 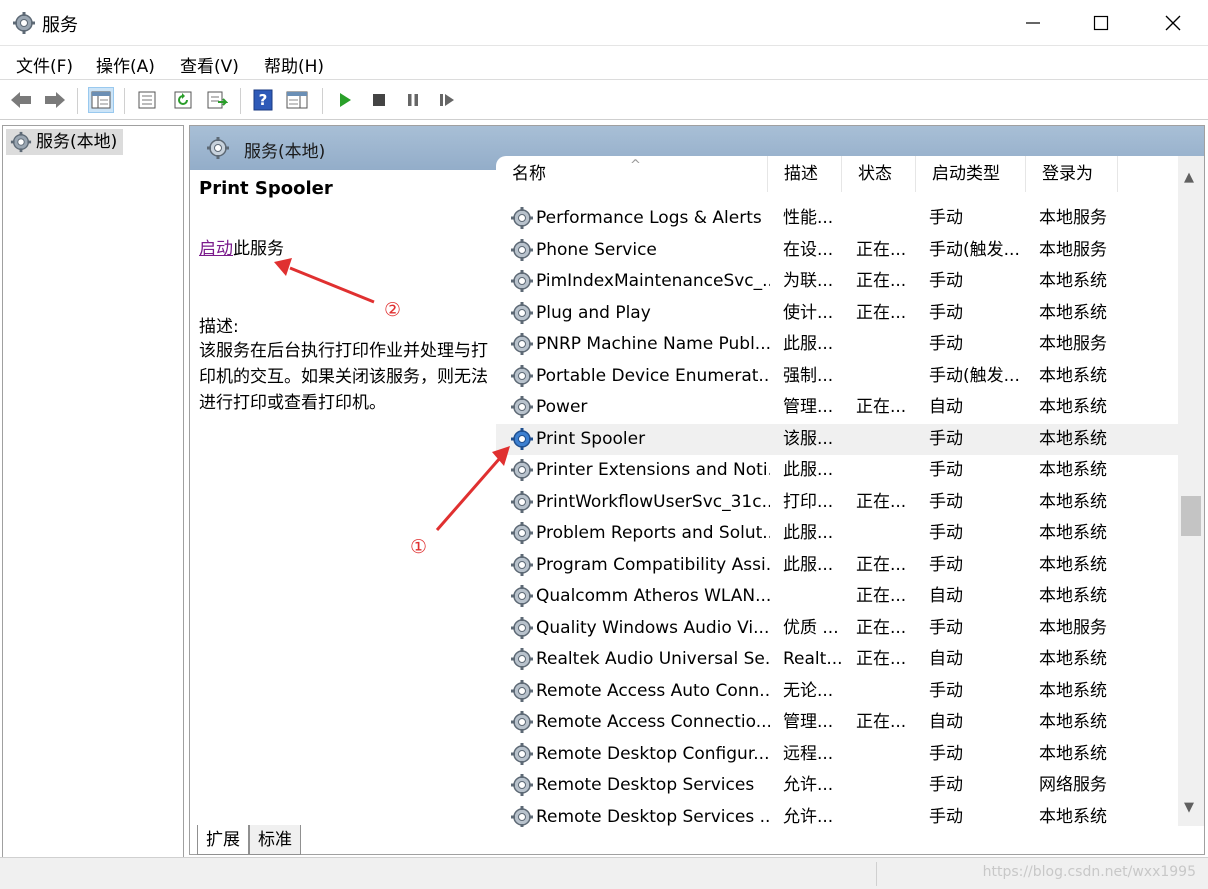 I want to click on service-row: Power 管理... 正在... 自动 本地系统, so click(x=837, y=407).